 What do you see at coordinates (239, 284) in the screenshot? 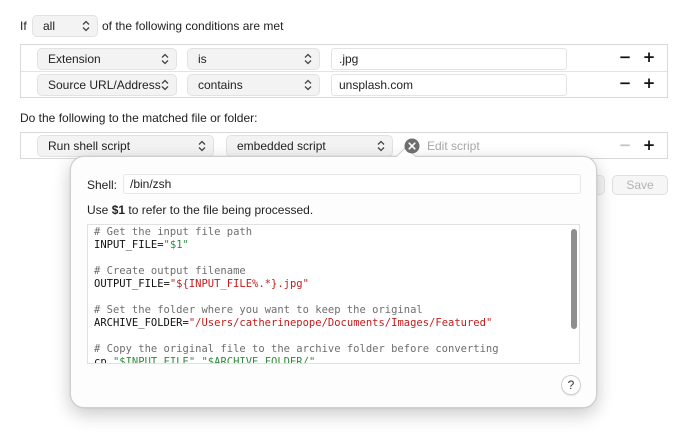
I see `code-token: "${INPUT_FILE%.*}.jpg"` at bounding box center [239, 284].